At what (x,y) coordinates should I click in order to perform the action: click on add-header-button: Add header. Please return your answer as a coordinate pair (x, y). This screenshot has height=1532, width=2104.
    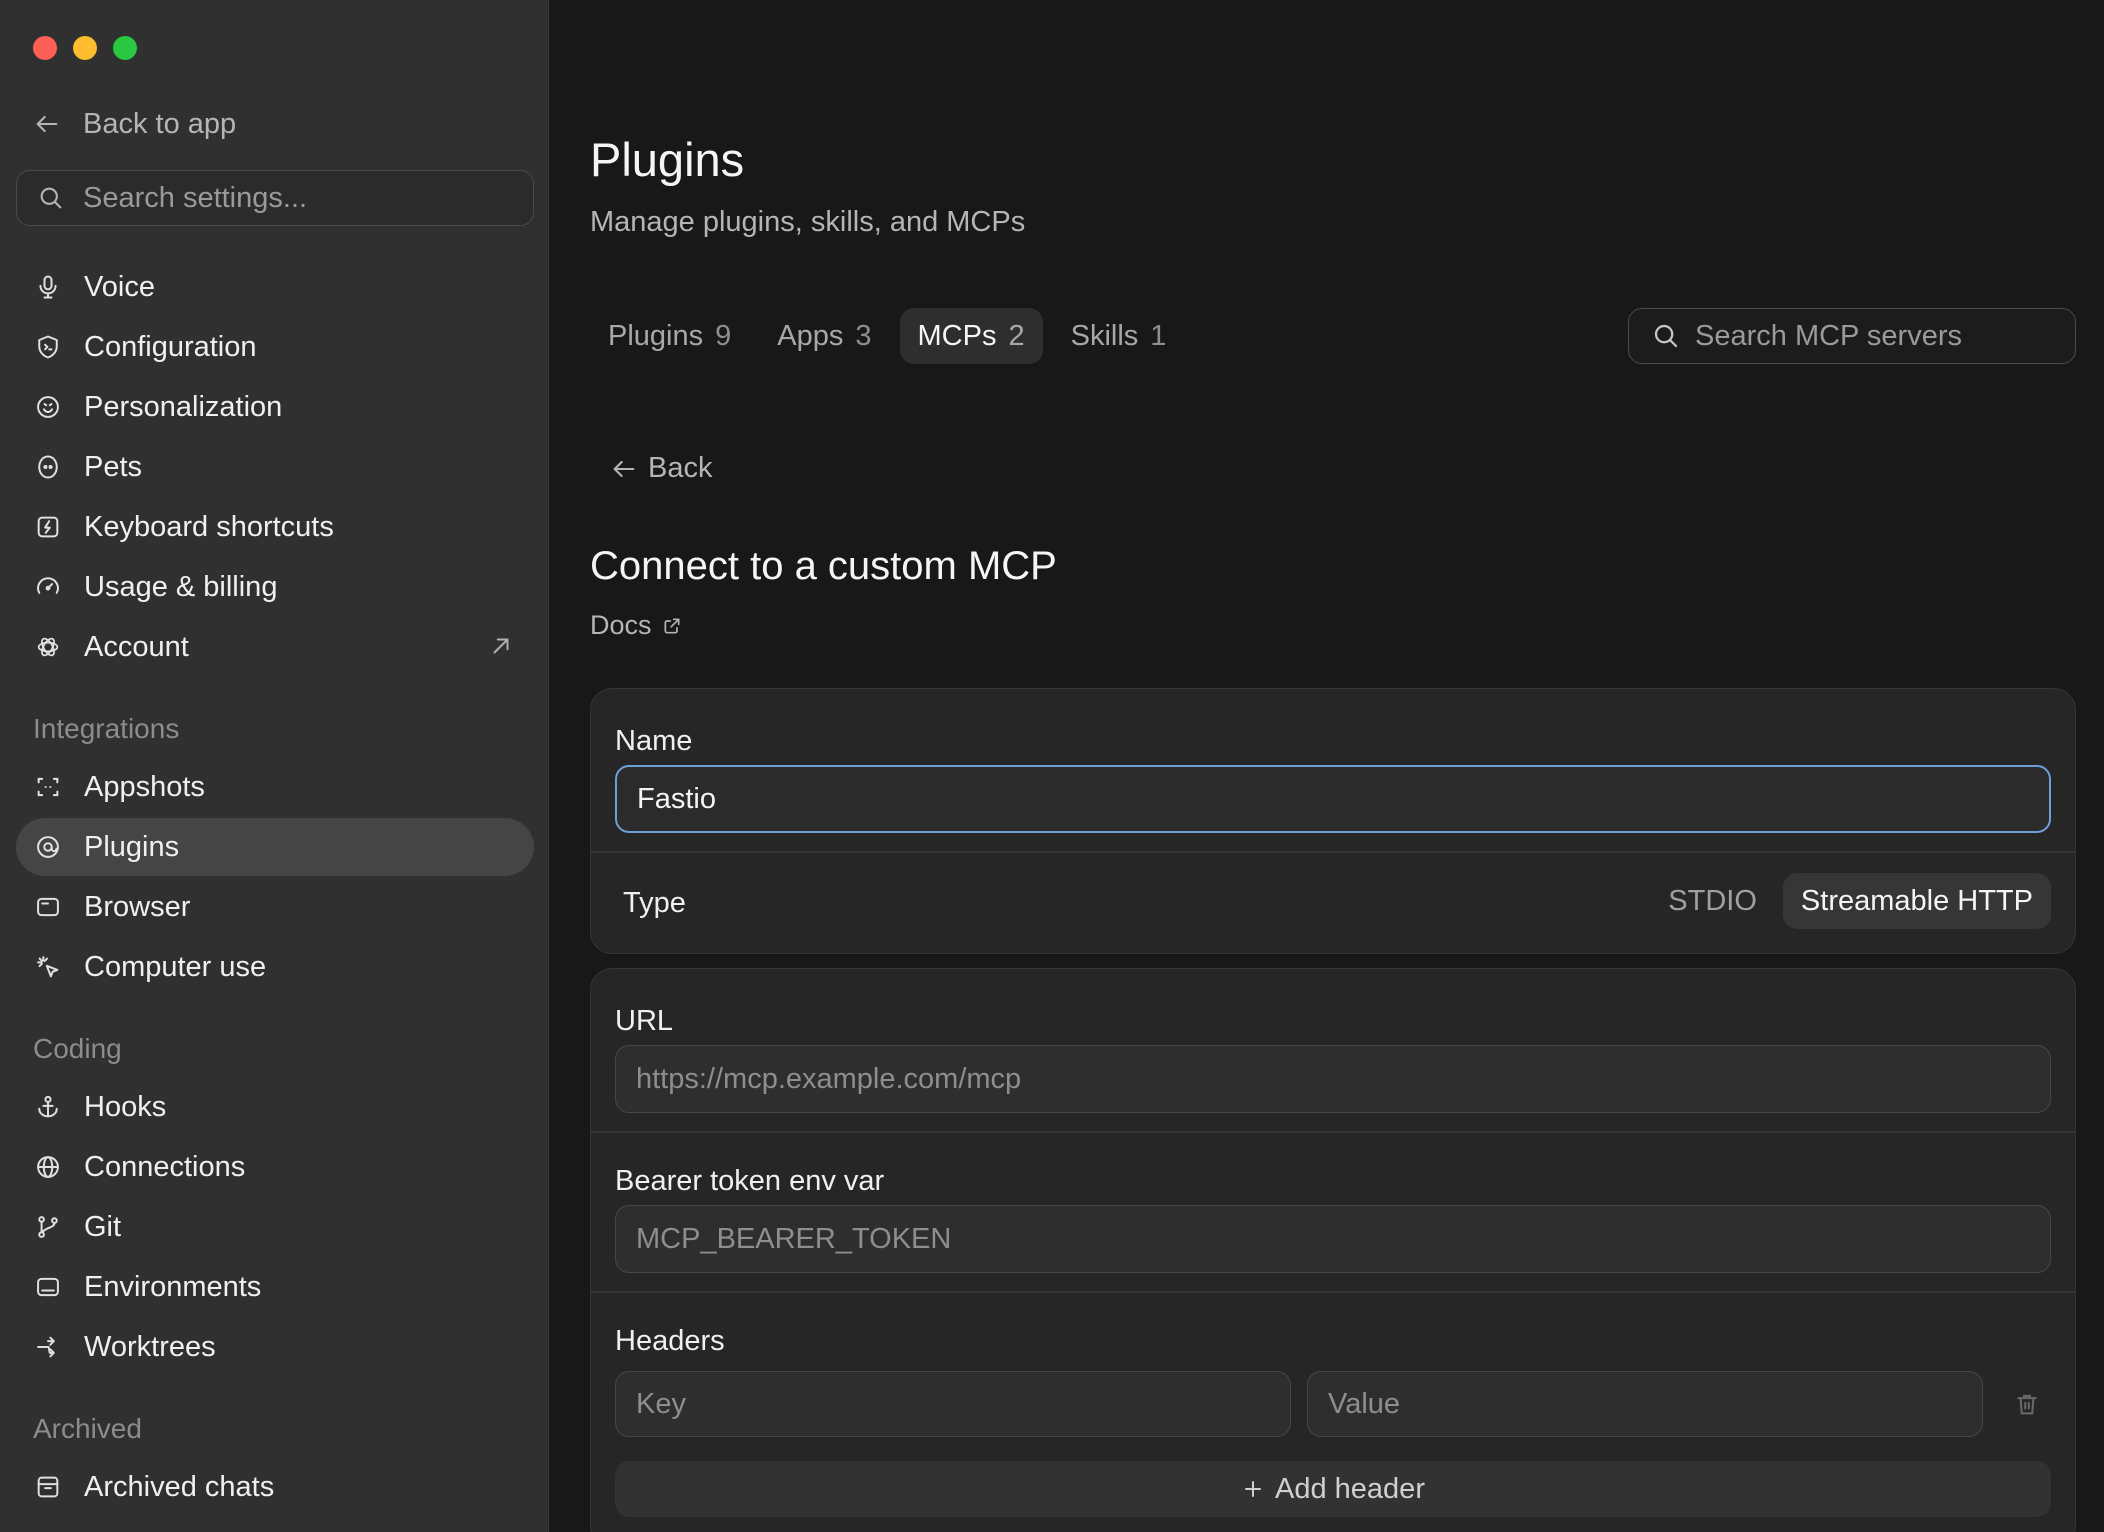
    Looking at the image, I should click on (1333, 1489).